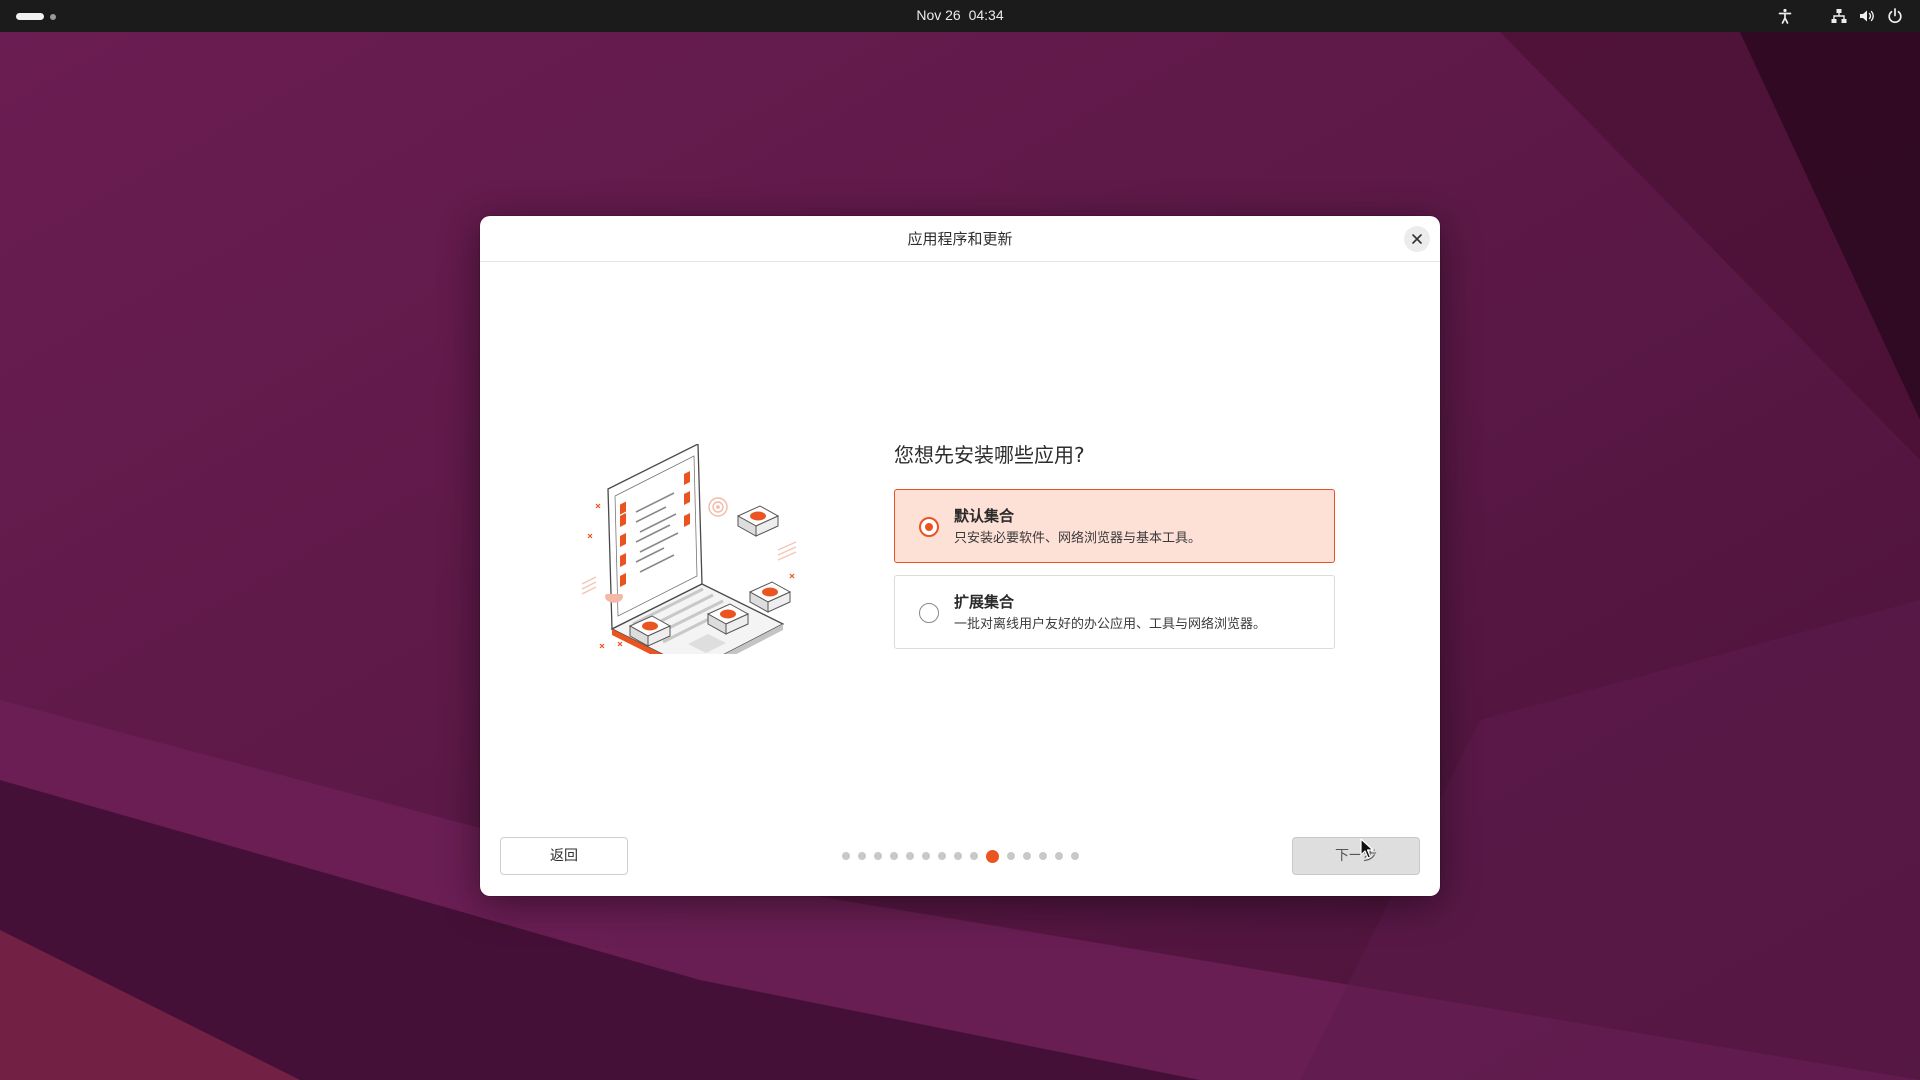 The height and width of the screenshot is (1080, 1920). I want to click on top-bar: Nov 26 04:34, so click(960, 16).